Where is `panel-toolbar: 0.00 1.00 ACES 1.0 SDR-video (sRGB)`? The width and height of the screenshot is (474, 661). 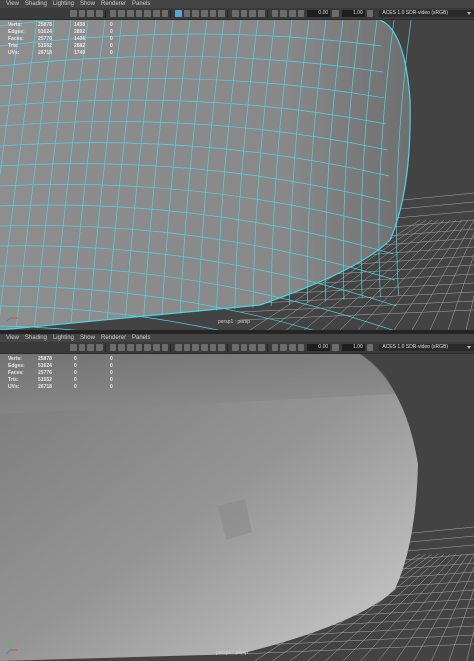 panel-toolbar: 0.00 1.00 ACES 1.0 SDR-video (sRGB) is located at coordinates (237, 348).